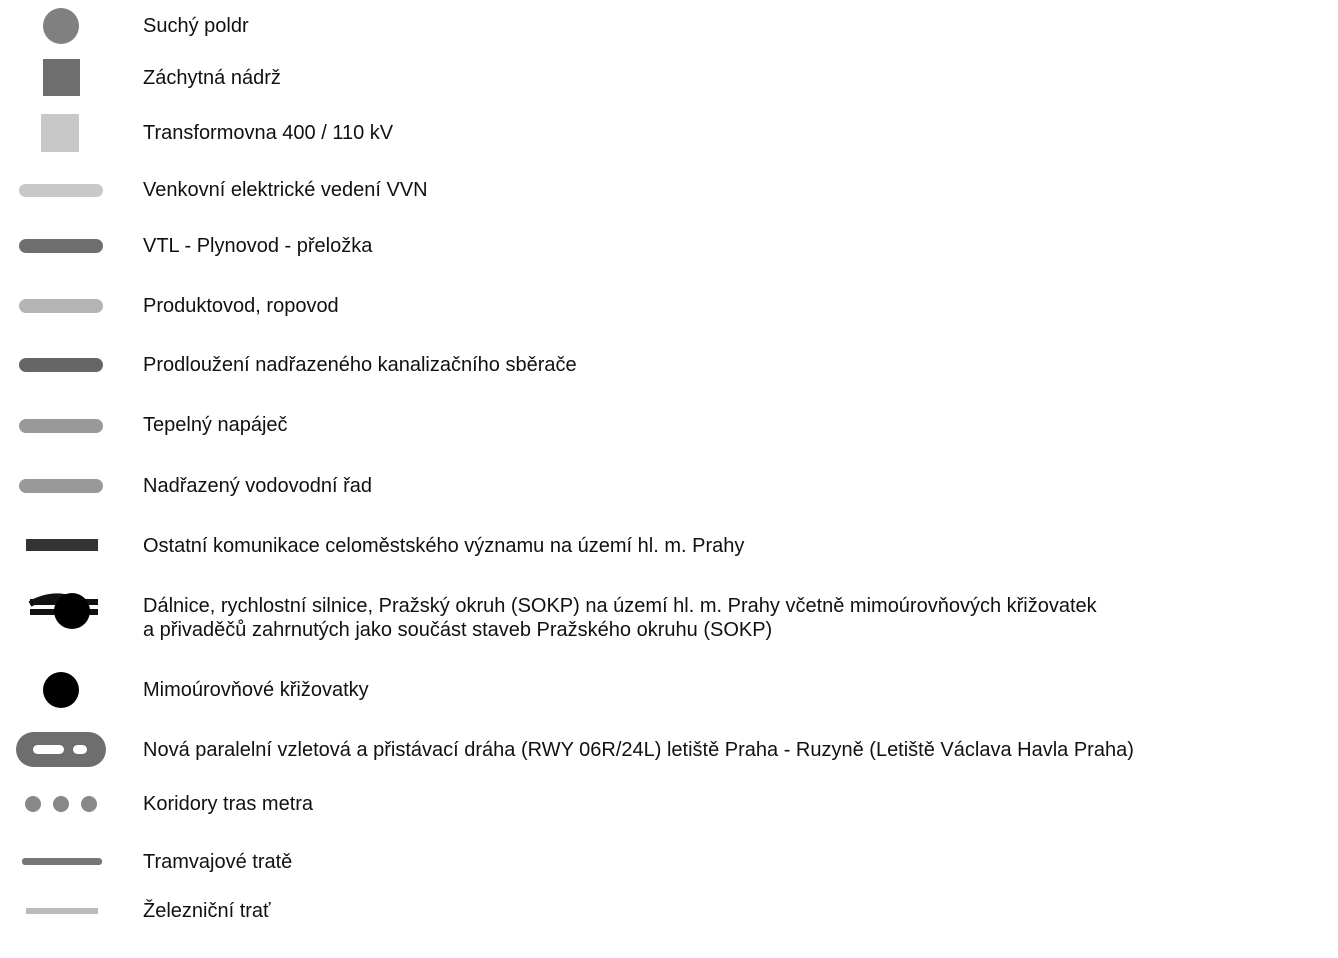 This screenshot has height=958, width=1338. Describe the element at coordinates (669, 134) in the screenshot. I see `legend-item-transformer-station: Transformovna 400 / 110 kV` at that location.